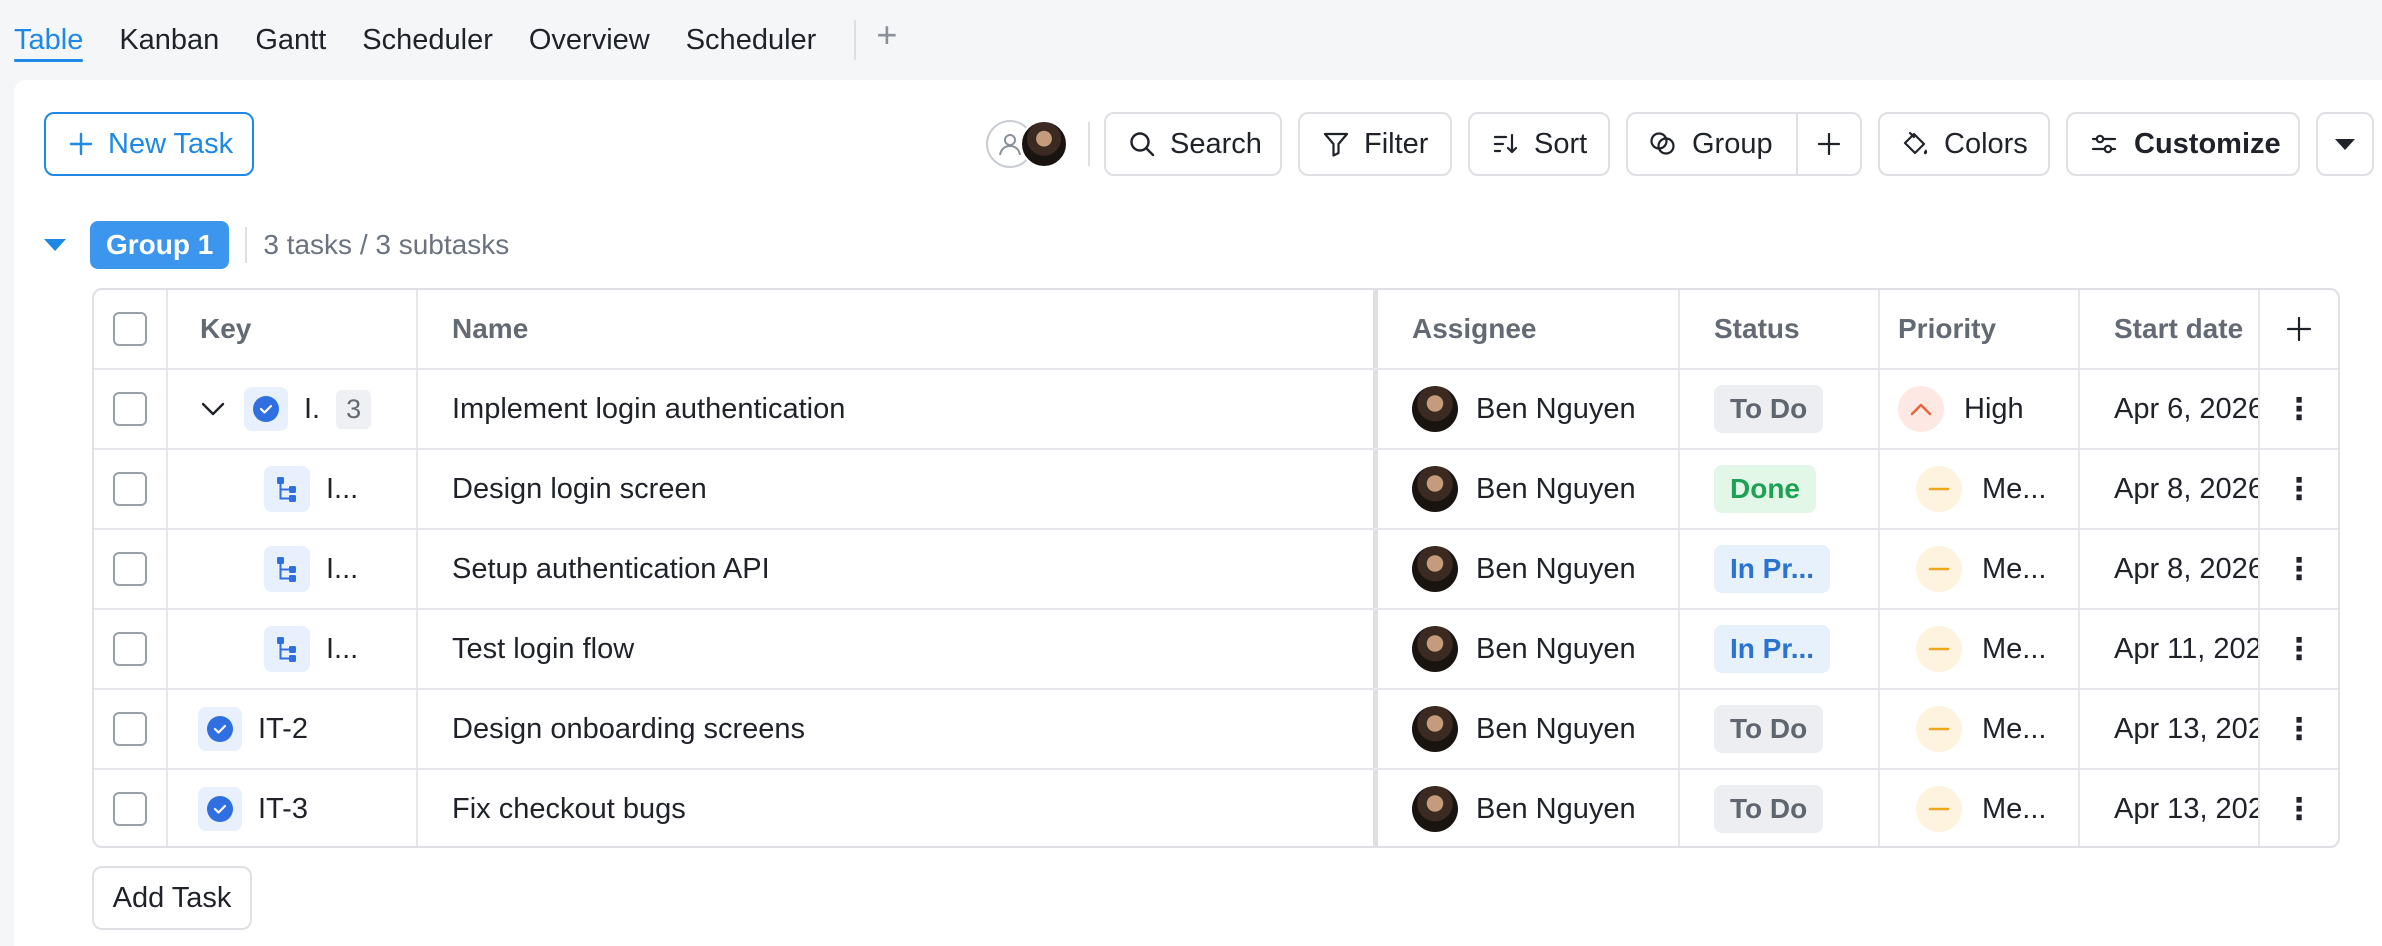 The image size is (2382, 946). I want to click on subtask-icon, so click(287, 489).